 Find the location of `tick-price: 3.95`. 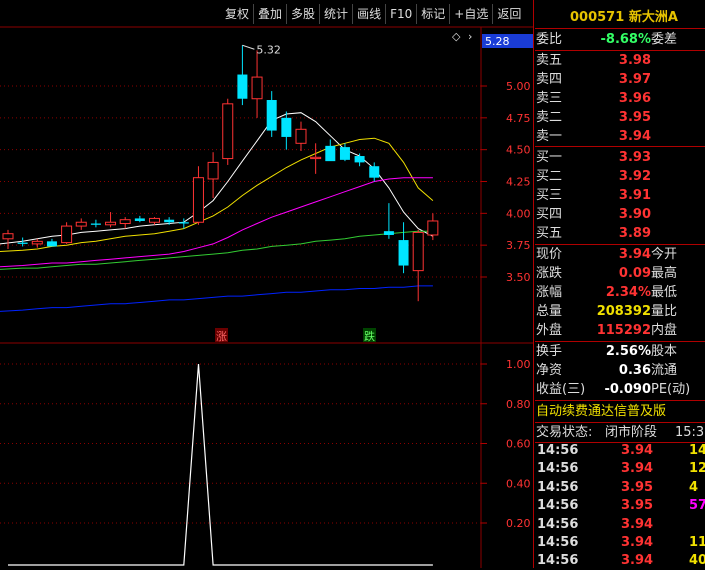

tick-price: 3.95 is located at coordinates (637, 506).